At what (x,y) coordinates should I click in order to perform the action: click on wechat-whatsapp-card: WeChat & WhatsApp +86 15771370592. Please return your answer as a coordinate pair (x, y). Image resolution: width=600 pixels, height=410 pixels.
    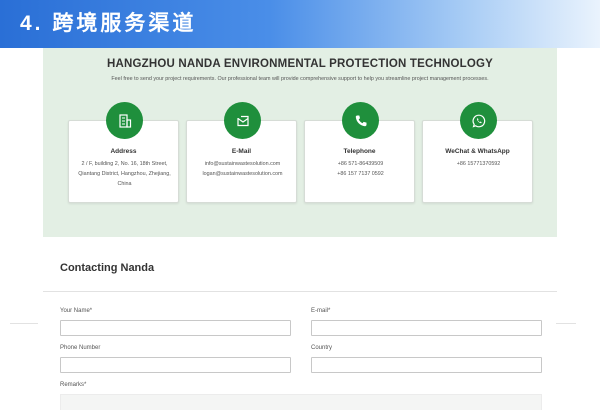
    Looking at the image, I should click on (477, 152).